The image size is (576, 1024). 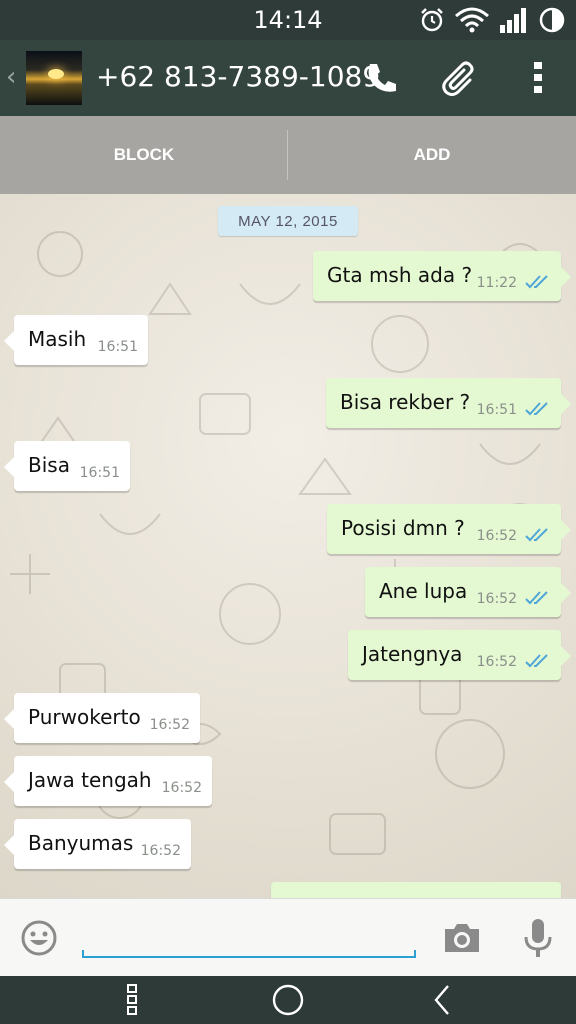 What do you see at coordinates (442, 1000) in the screenshot?
I see `back-icon` at bounding box center [442, 1000].